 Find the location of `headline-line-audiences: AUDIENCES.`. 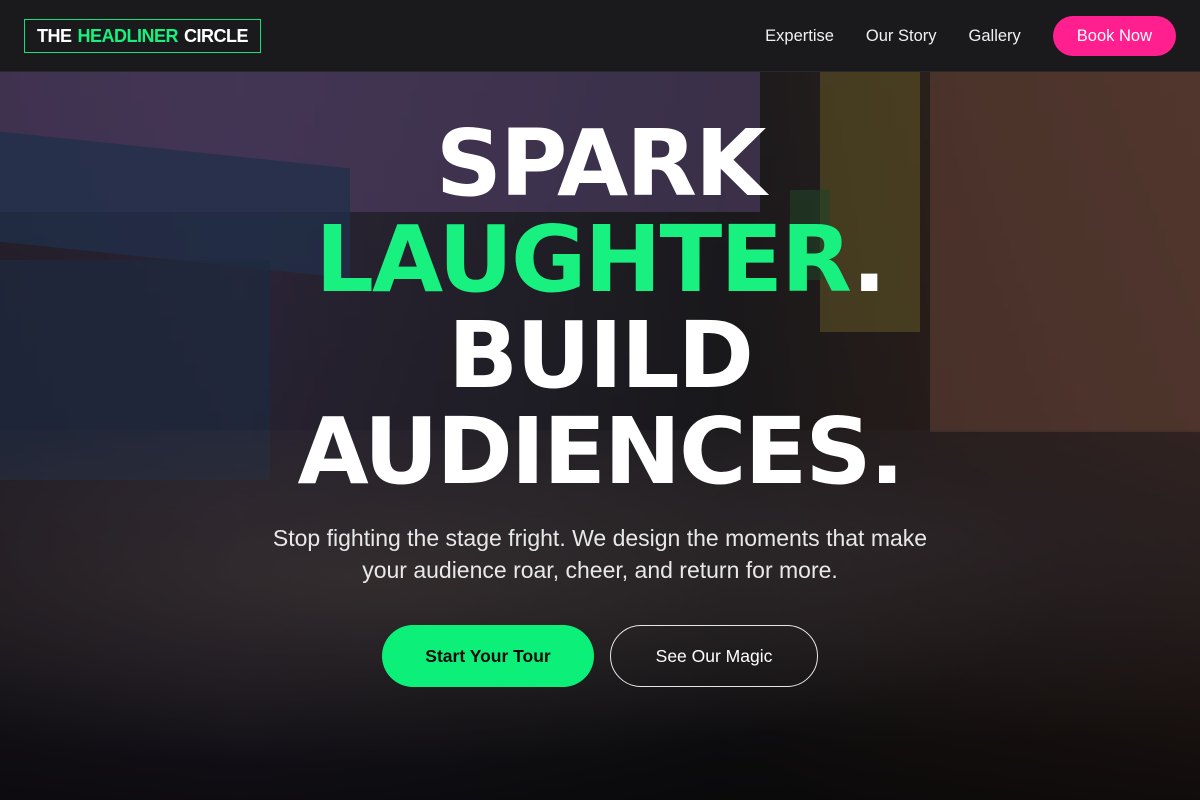

headline-line-audiences: AUDIENCES. is located at coordinates (600, 451).